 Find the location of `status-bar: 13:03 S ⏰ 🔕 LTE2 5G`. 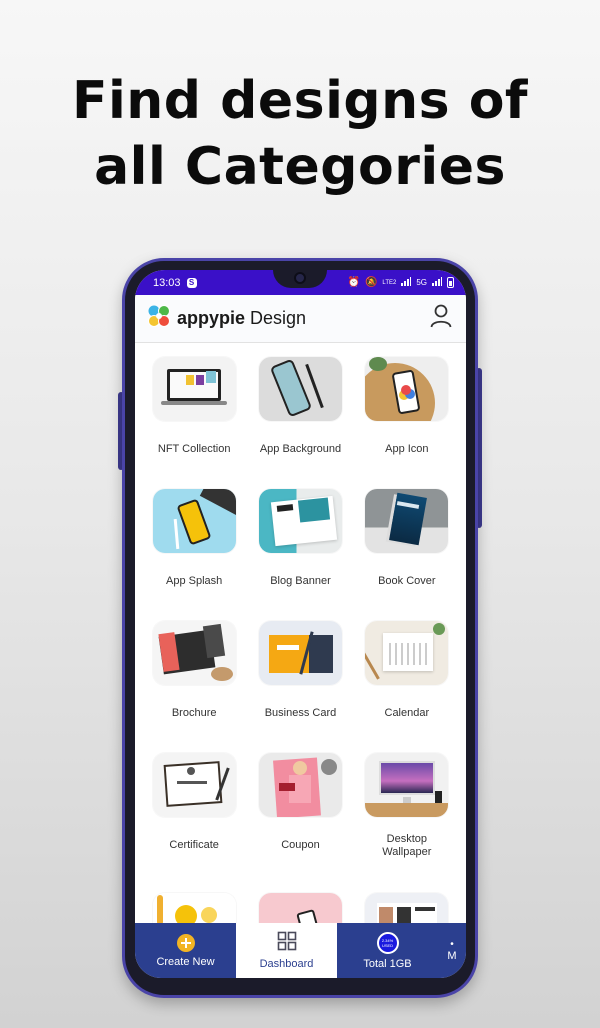

status-bar: 13:03 S ⏰ 🔕 LTE2 5G is located at coordinates (300, 282).